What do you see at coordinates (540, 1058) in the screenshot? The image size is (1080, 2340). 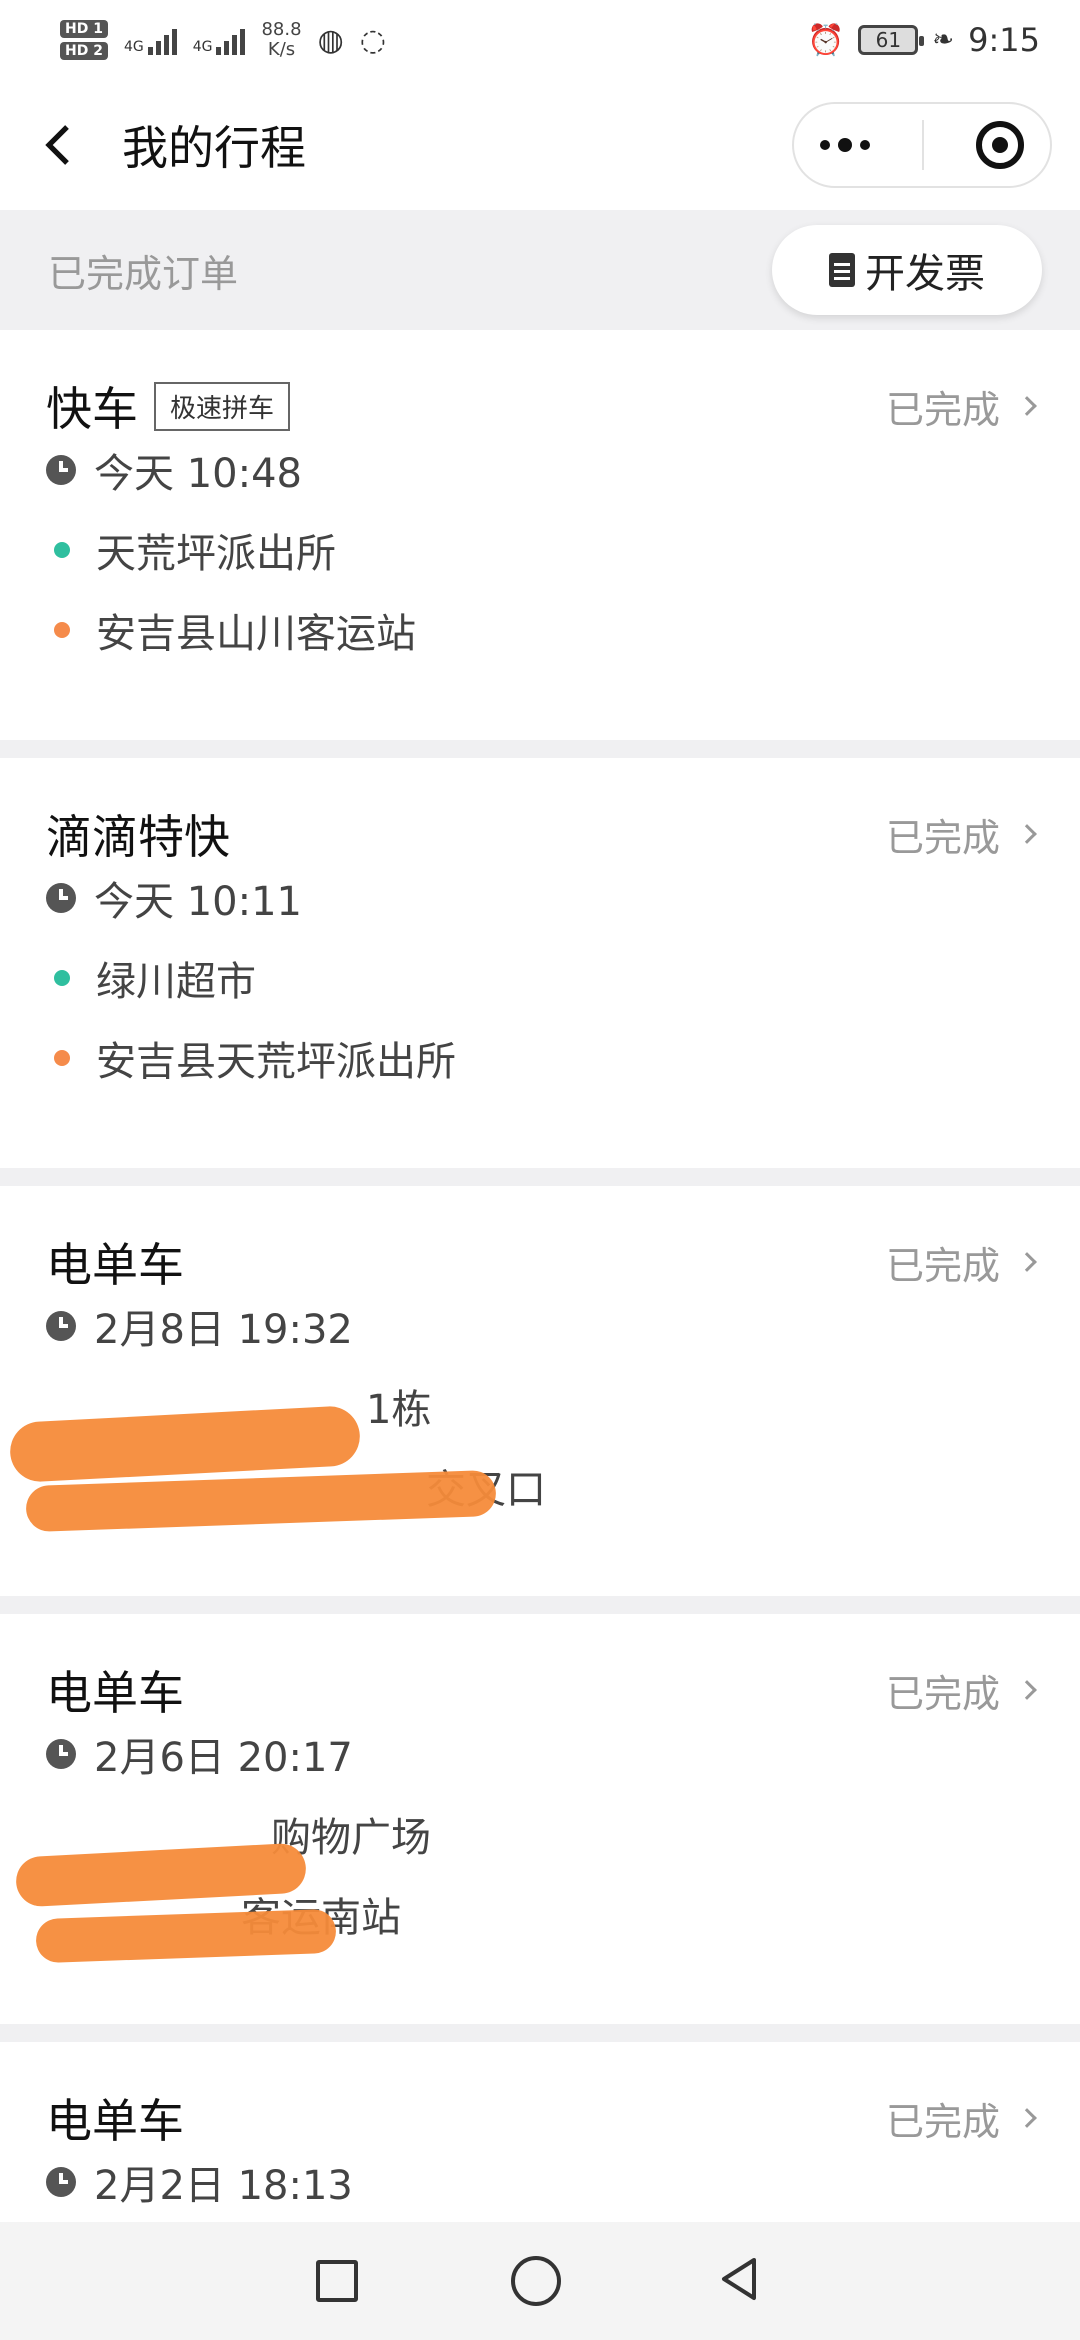 I see `order-end-row: 安吉县天荒坪派出所` at bounding box center [540, 1058].